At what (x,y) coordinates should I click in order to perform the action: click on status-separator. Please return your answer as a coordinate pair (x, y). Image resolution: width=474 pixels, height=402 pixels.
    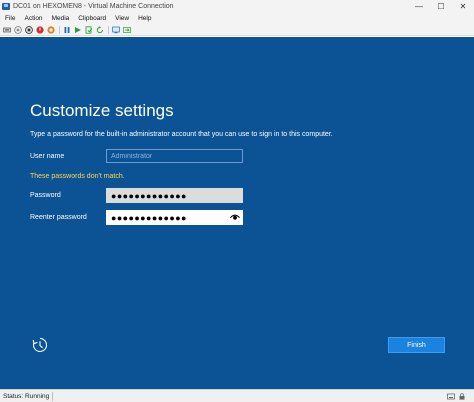
    Looking at the image, I should click on (53, 396).